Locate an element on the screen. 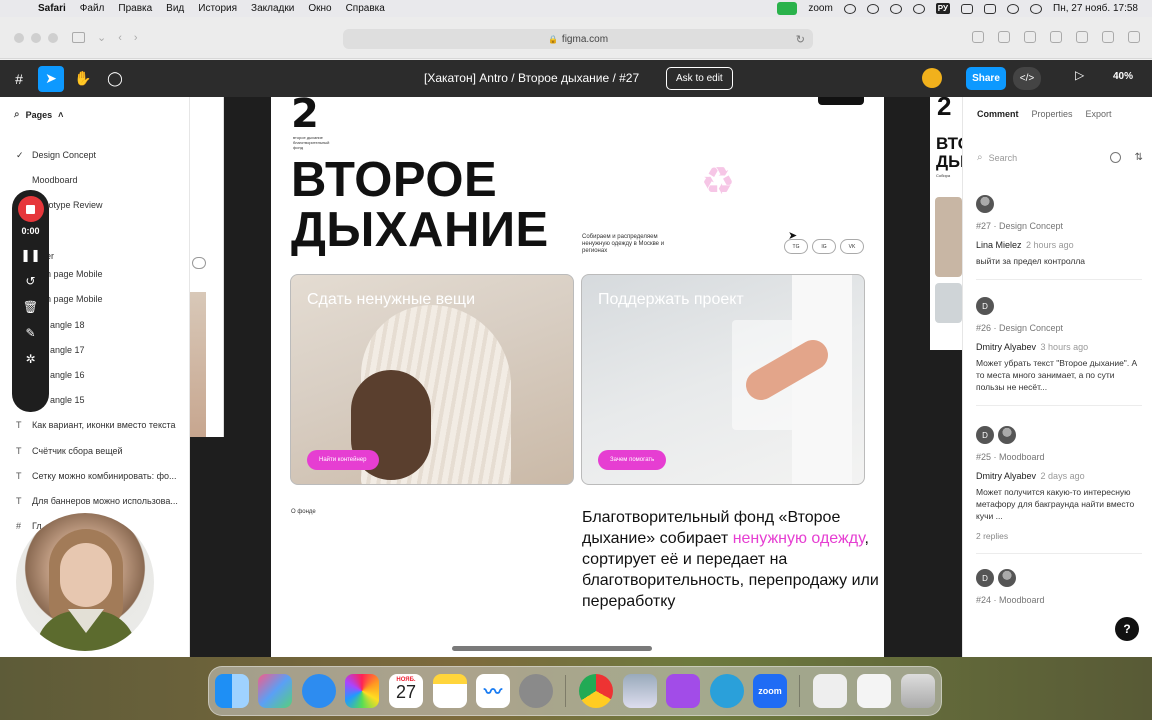  tab-overview-icon is located at coordinates (1134, 37).